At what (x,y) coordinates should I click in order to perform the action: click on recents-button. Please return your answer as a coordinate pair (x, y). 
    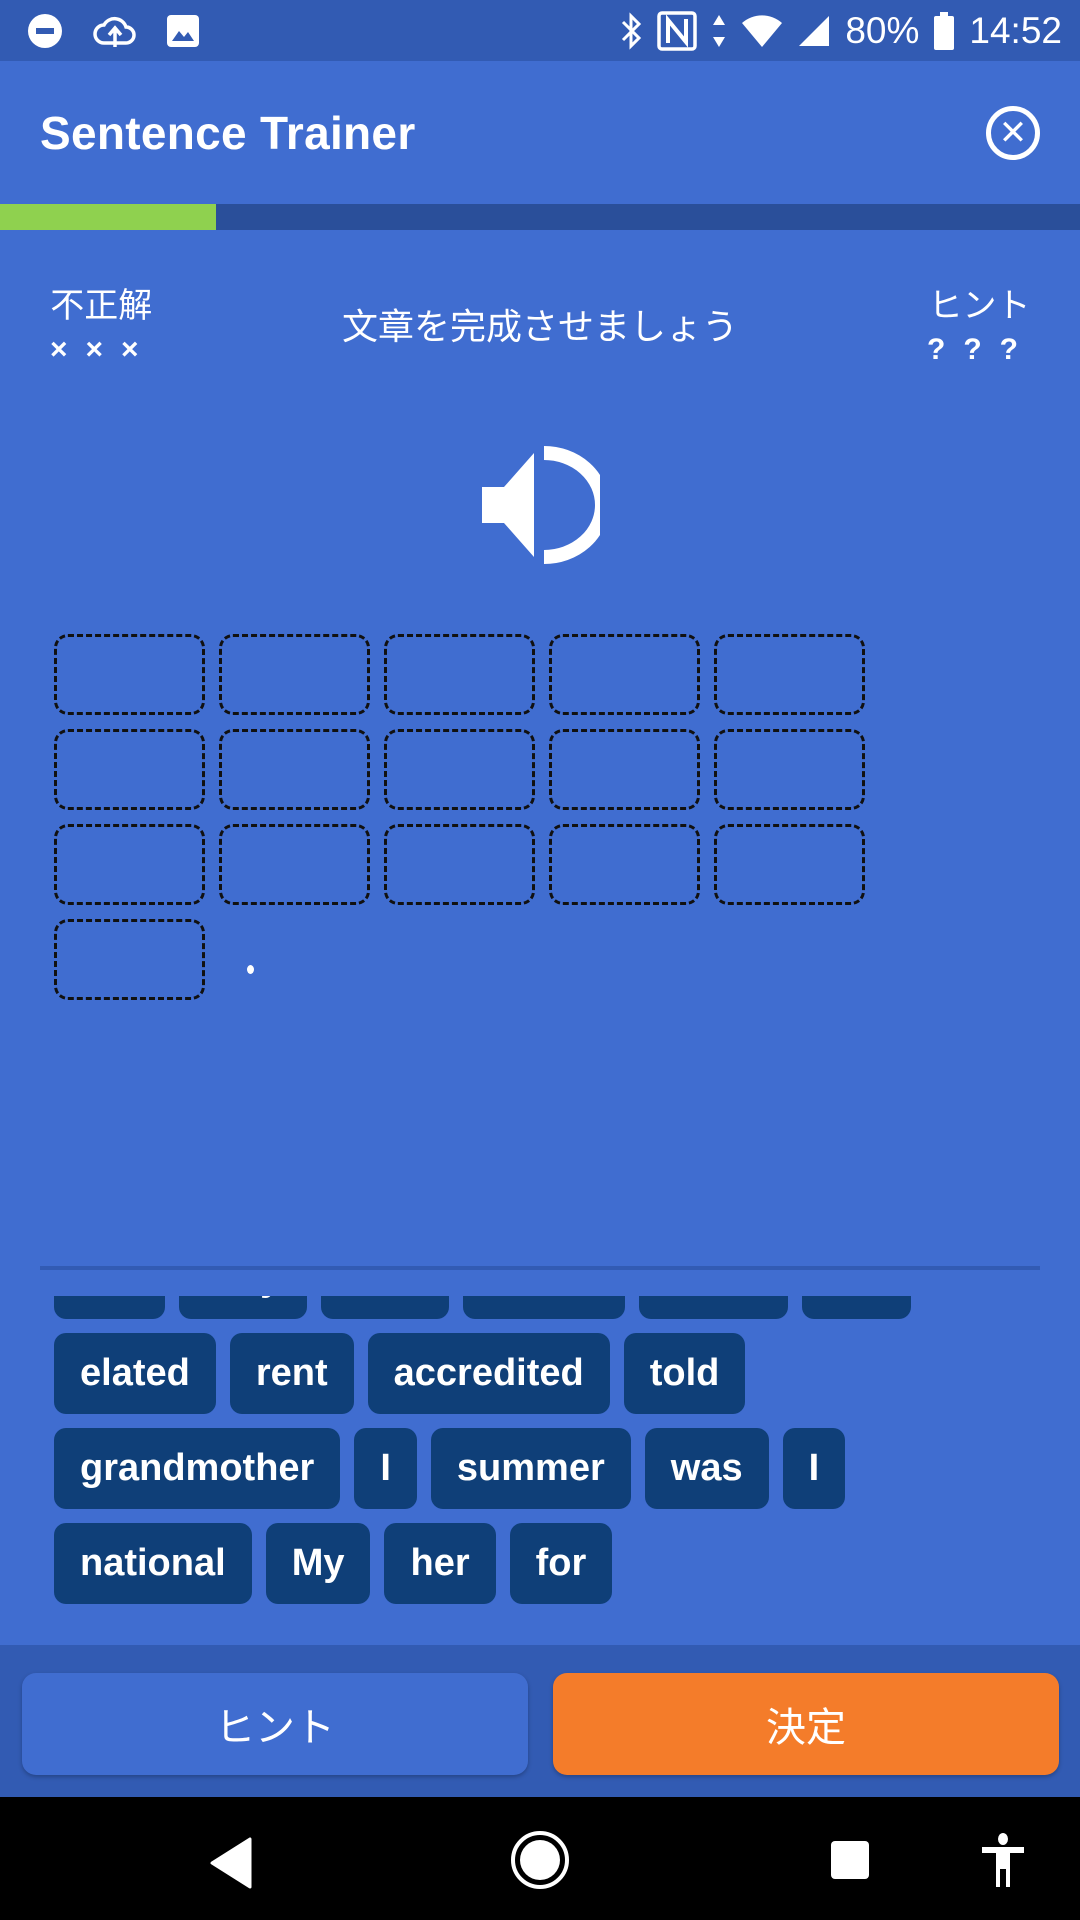
    Looking at the image, I should click on (850, 1862).